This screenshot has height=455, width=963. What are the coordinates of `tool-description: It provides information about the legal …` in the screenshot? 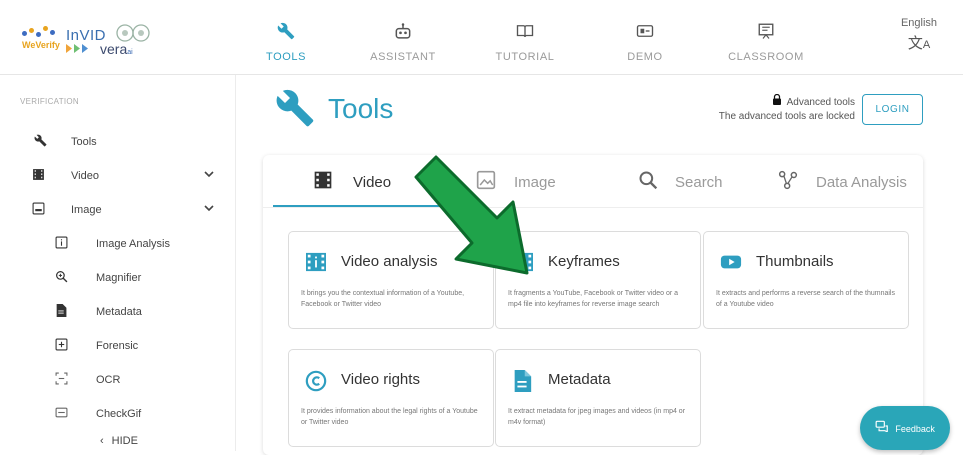 It's located at (389, 417).